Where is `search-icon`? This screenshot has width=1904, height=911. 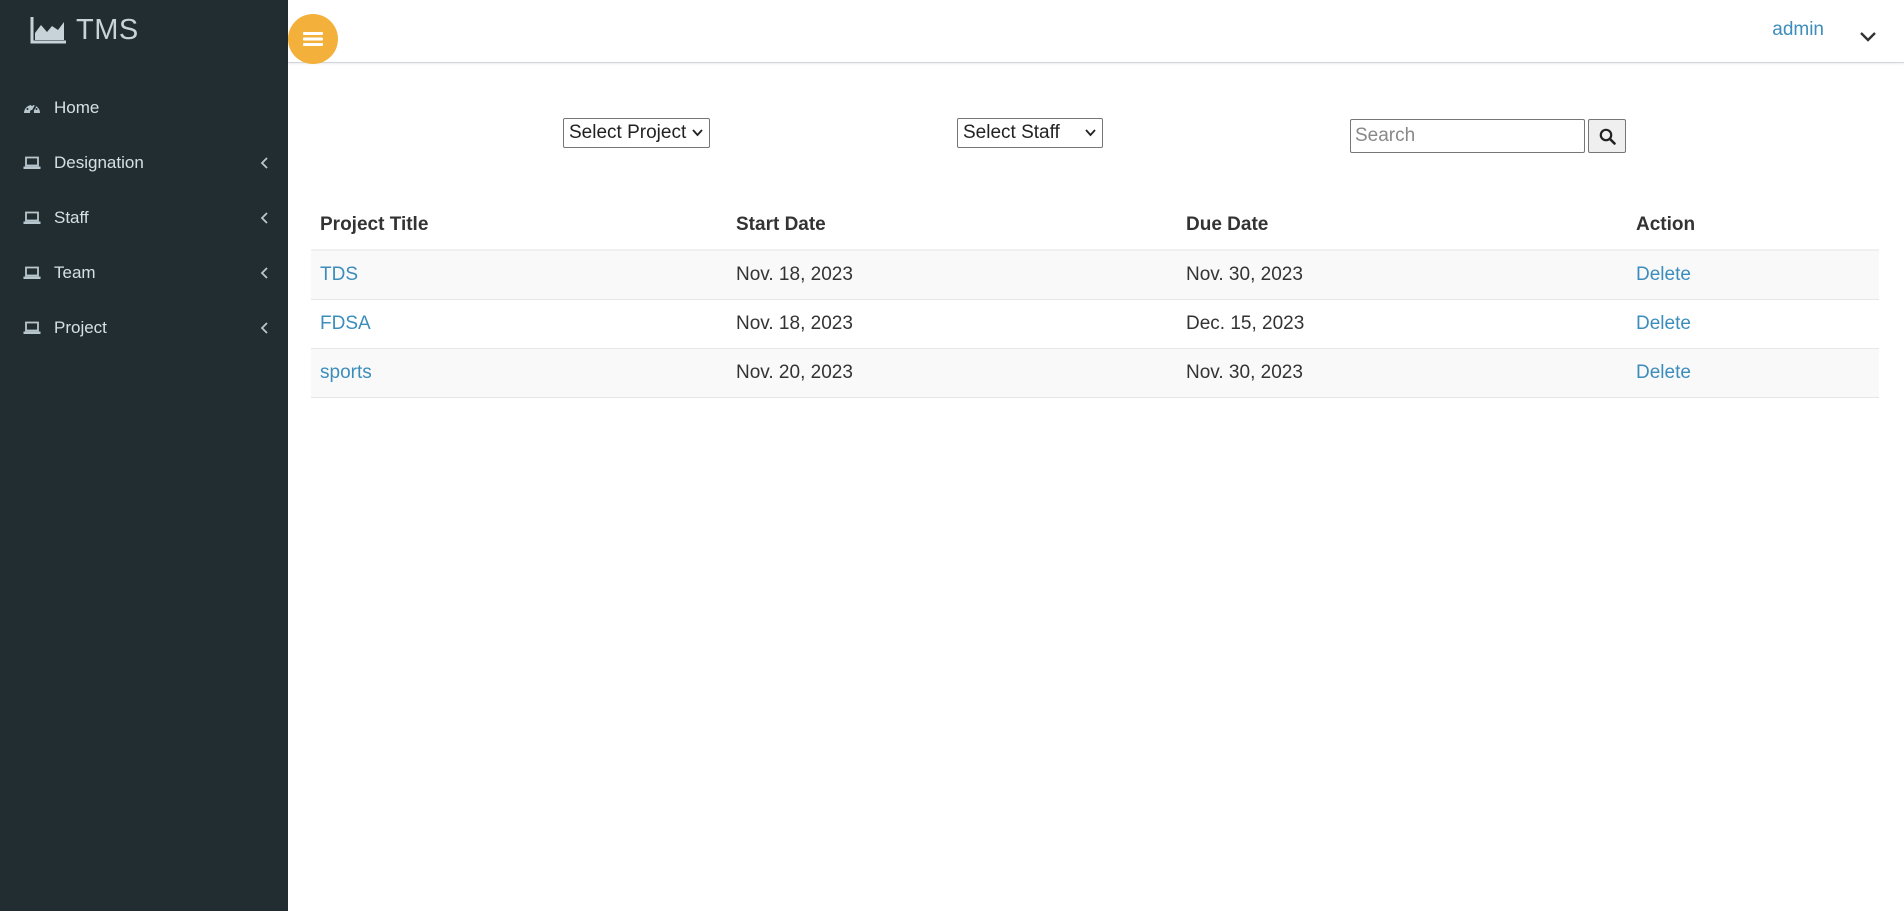 search-icon is located at coordinates (1607, 136).